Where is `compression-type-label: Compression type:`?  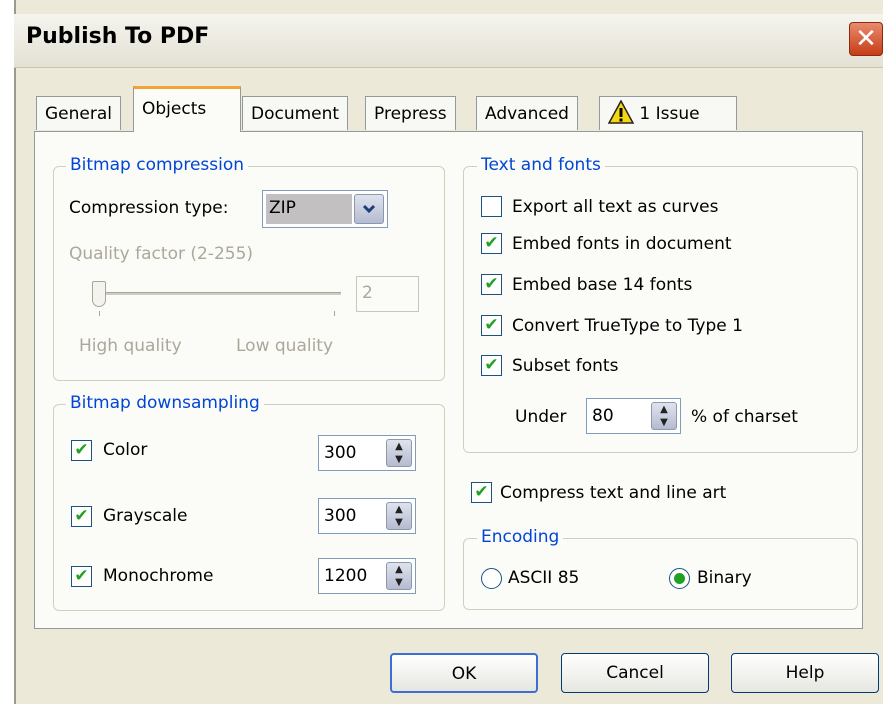 compression-type-label: Compression type: is located at coordinates (149, 208).